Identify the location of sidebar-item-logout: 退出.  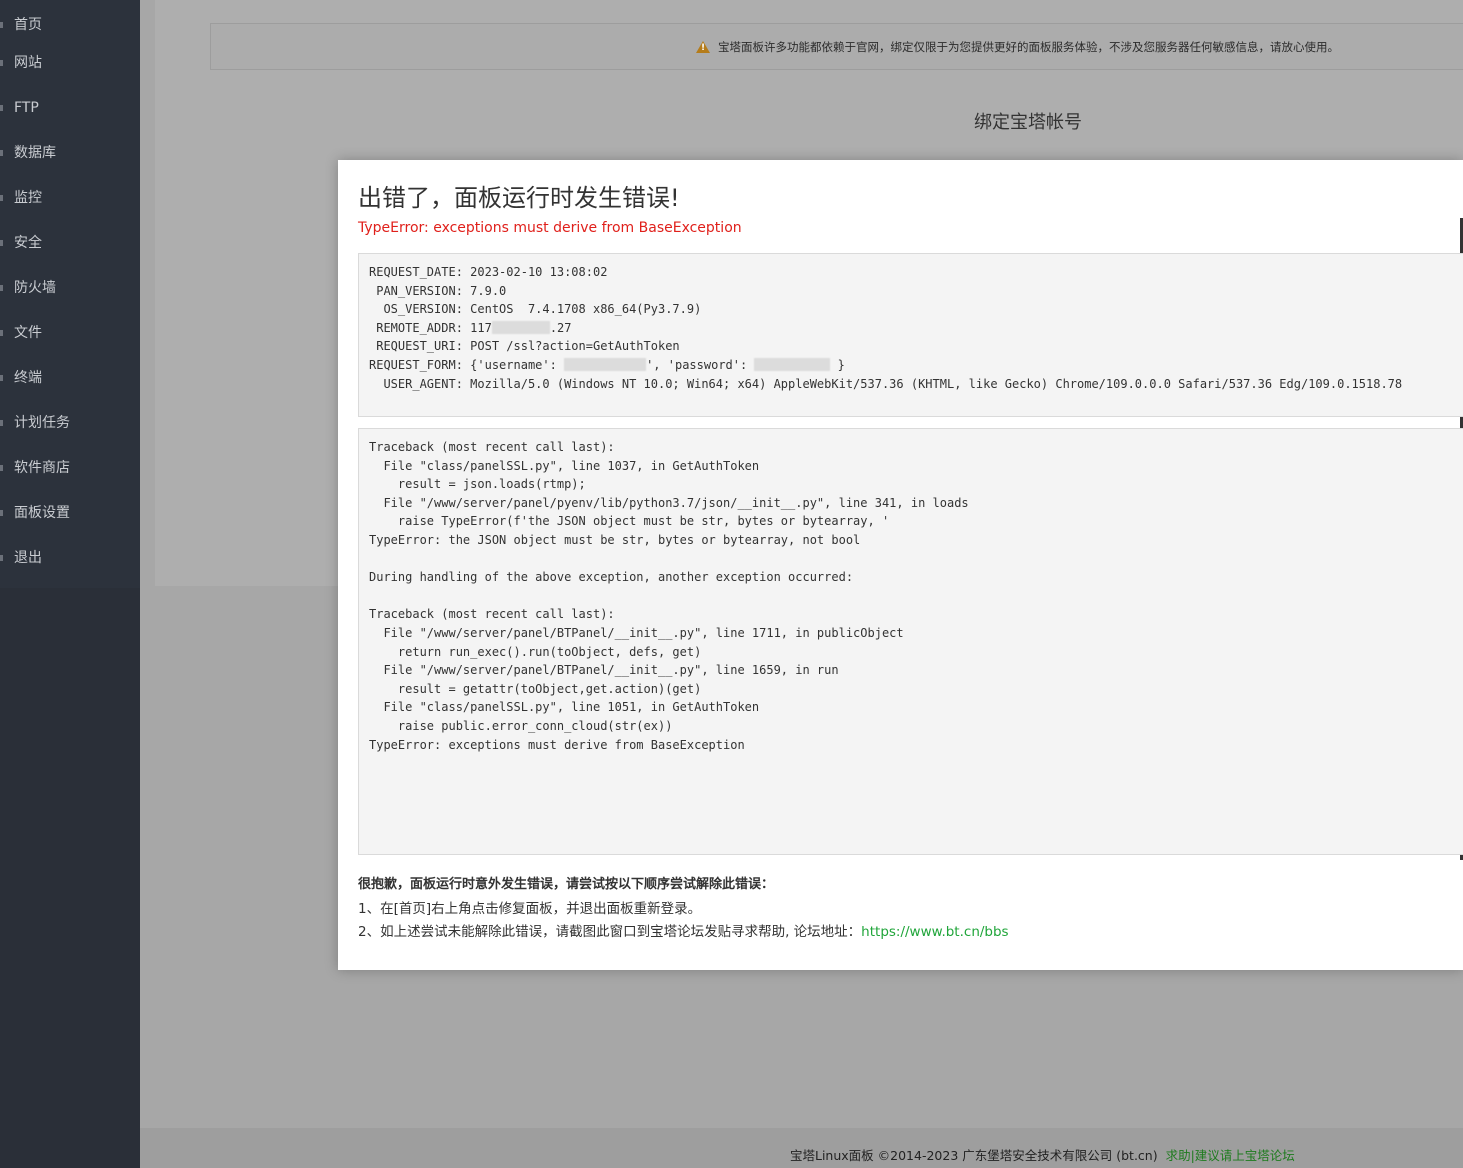
(70, 555).